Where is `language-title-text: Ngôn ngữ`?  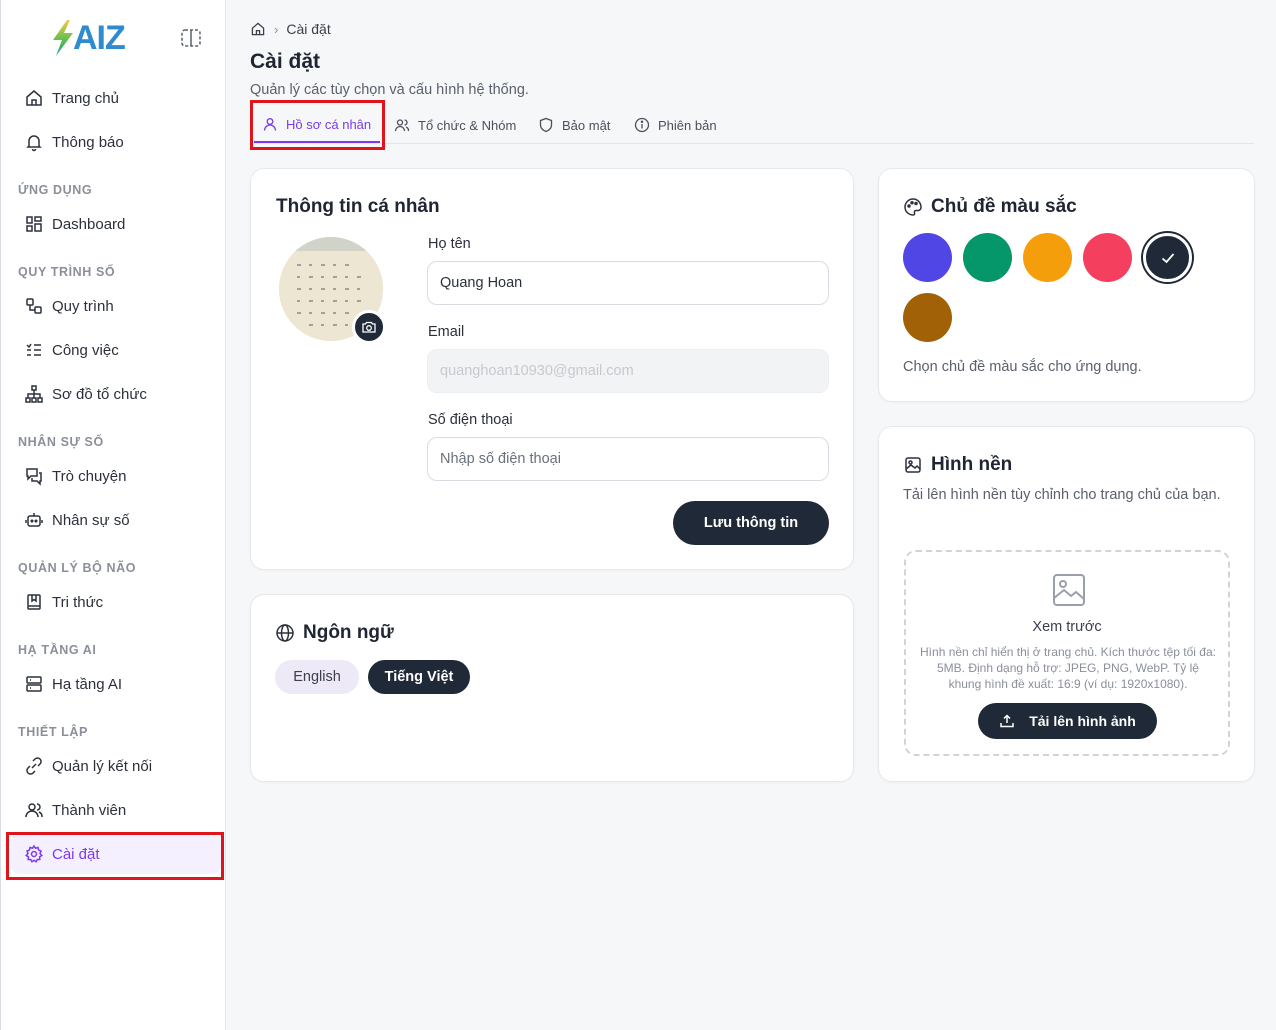
language-title-text: Ngôn ngữ is located at coordinates (348, 632).